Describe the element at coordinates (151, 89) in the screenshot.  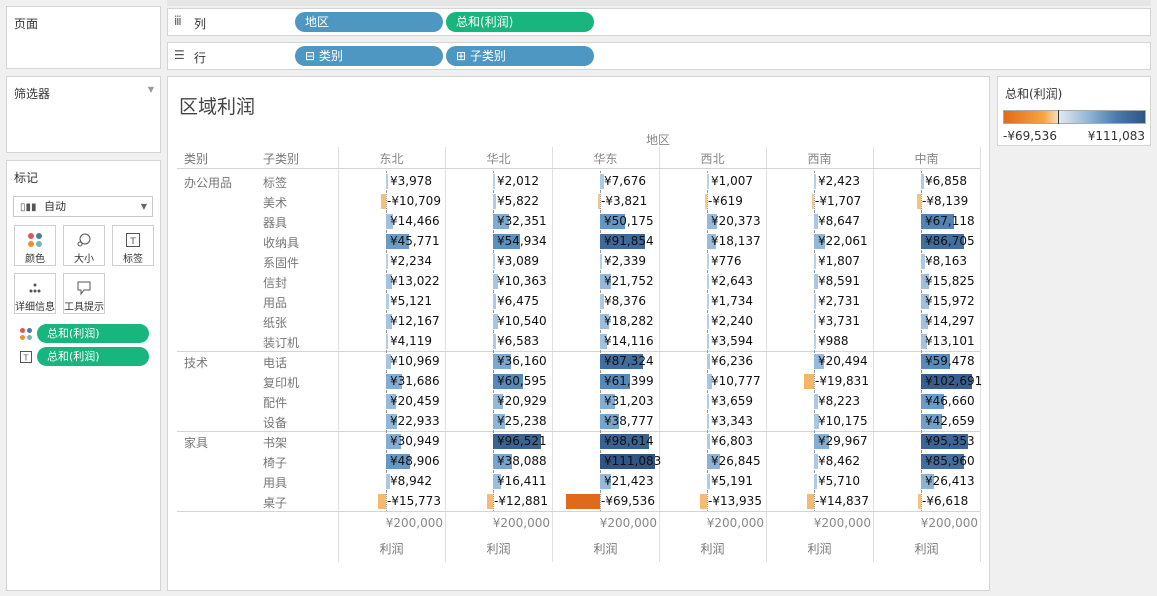
I see `filters-menu-icon: ▼` at that location.